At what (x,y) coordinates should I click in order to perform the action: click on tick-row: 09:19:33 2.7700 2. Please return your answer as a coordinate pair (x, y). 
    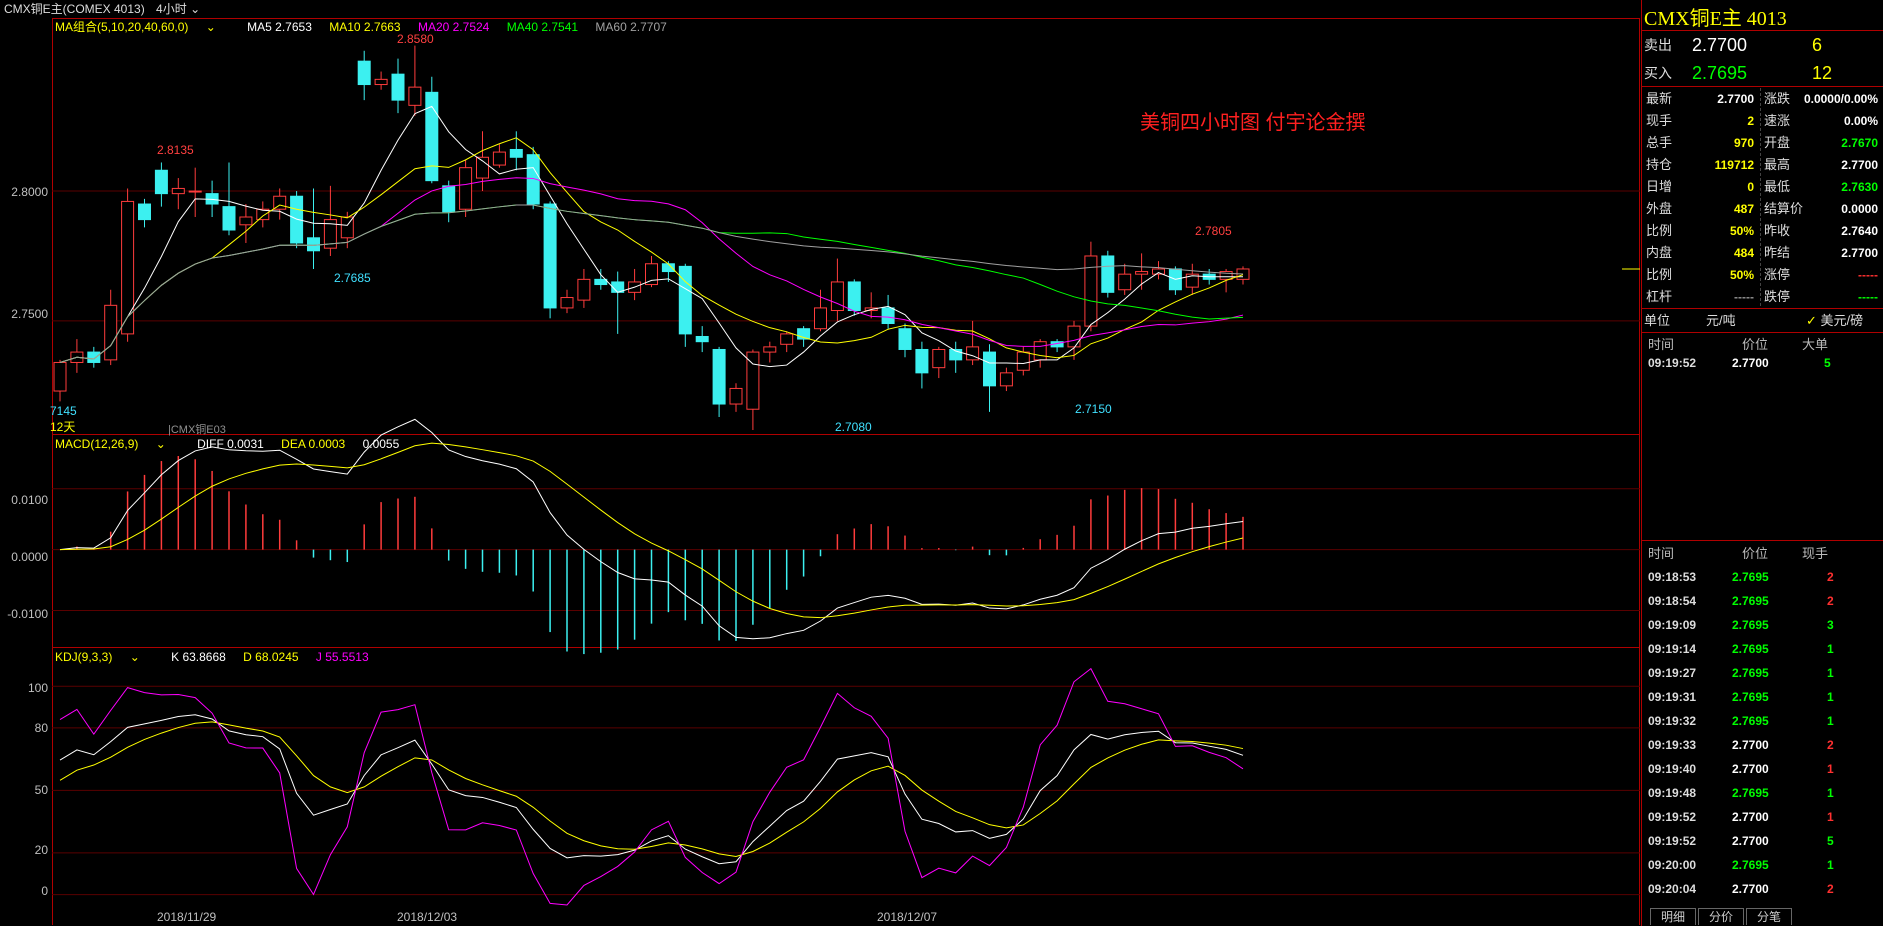
    Looking at the image, I should click on (1762, 745).